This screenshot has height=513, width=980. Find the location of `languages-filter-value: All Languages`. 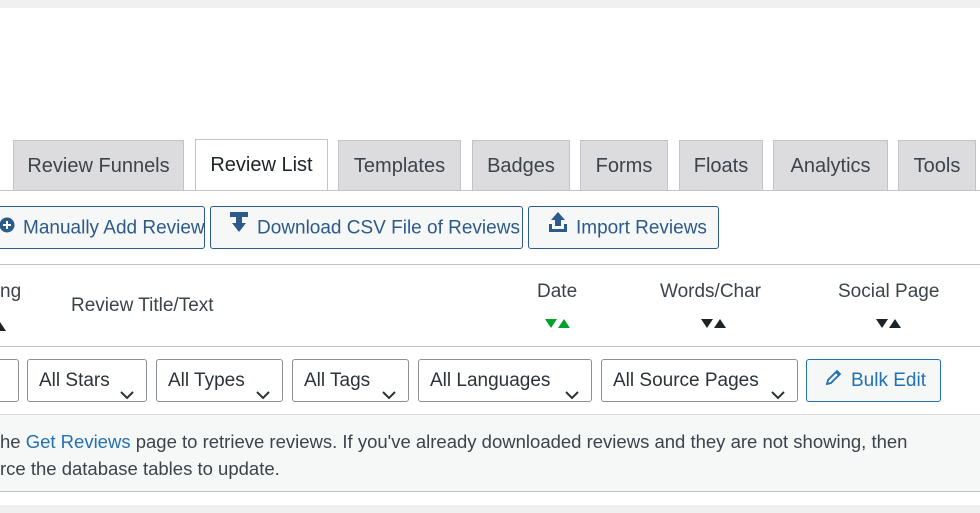

languages-filter-value: All Languages is located at coordinates (490, 380).